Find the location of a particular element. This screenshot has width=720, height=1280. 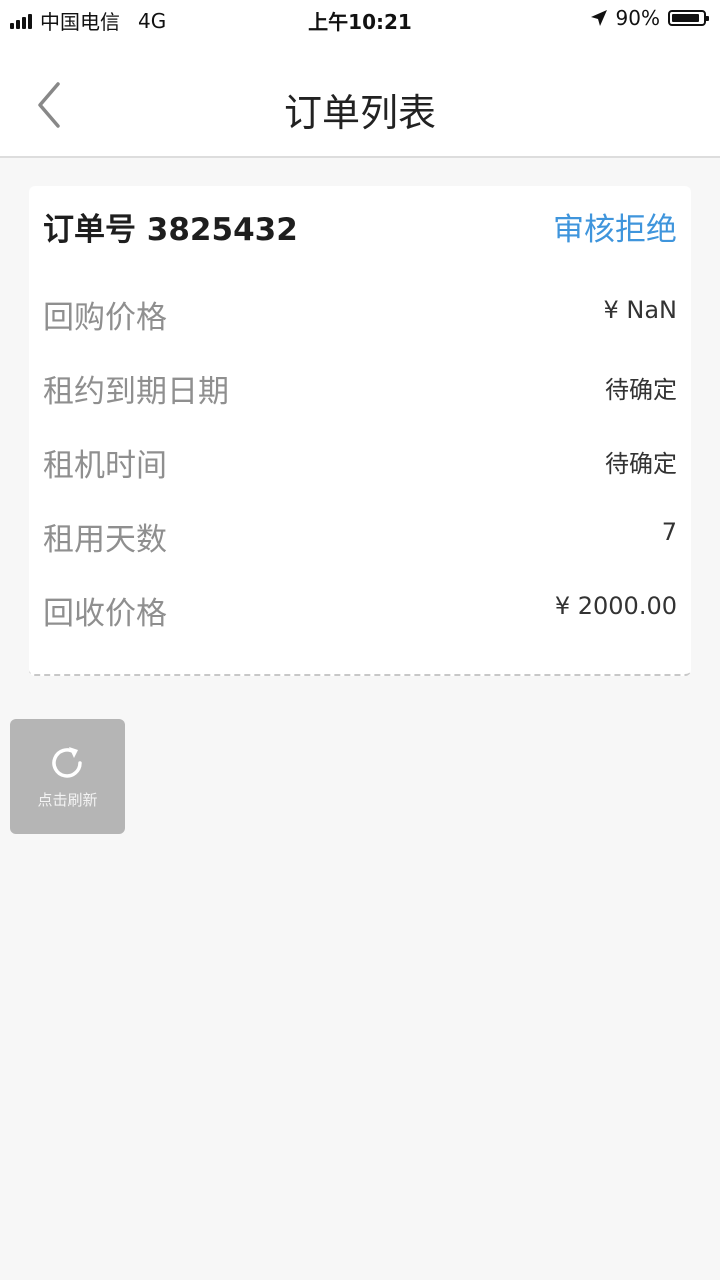

status-bar: 中国电信 4G 上午10:21 90% is located at coordinates (360, 19).